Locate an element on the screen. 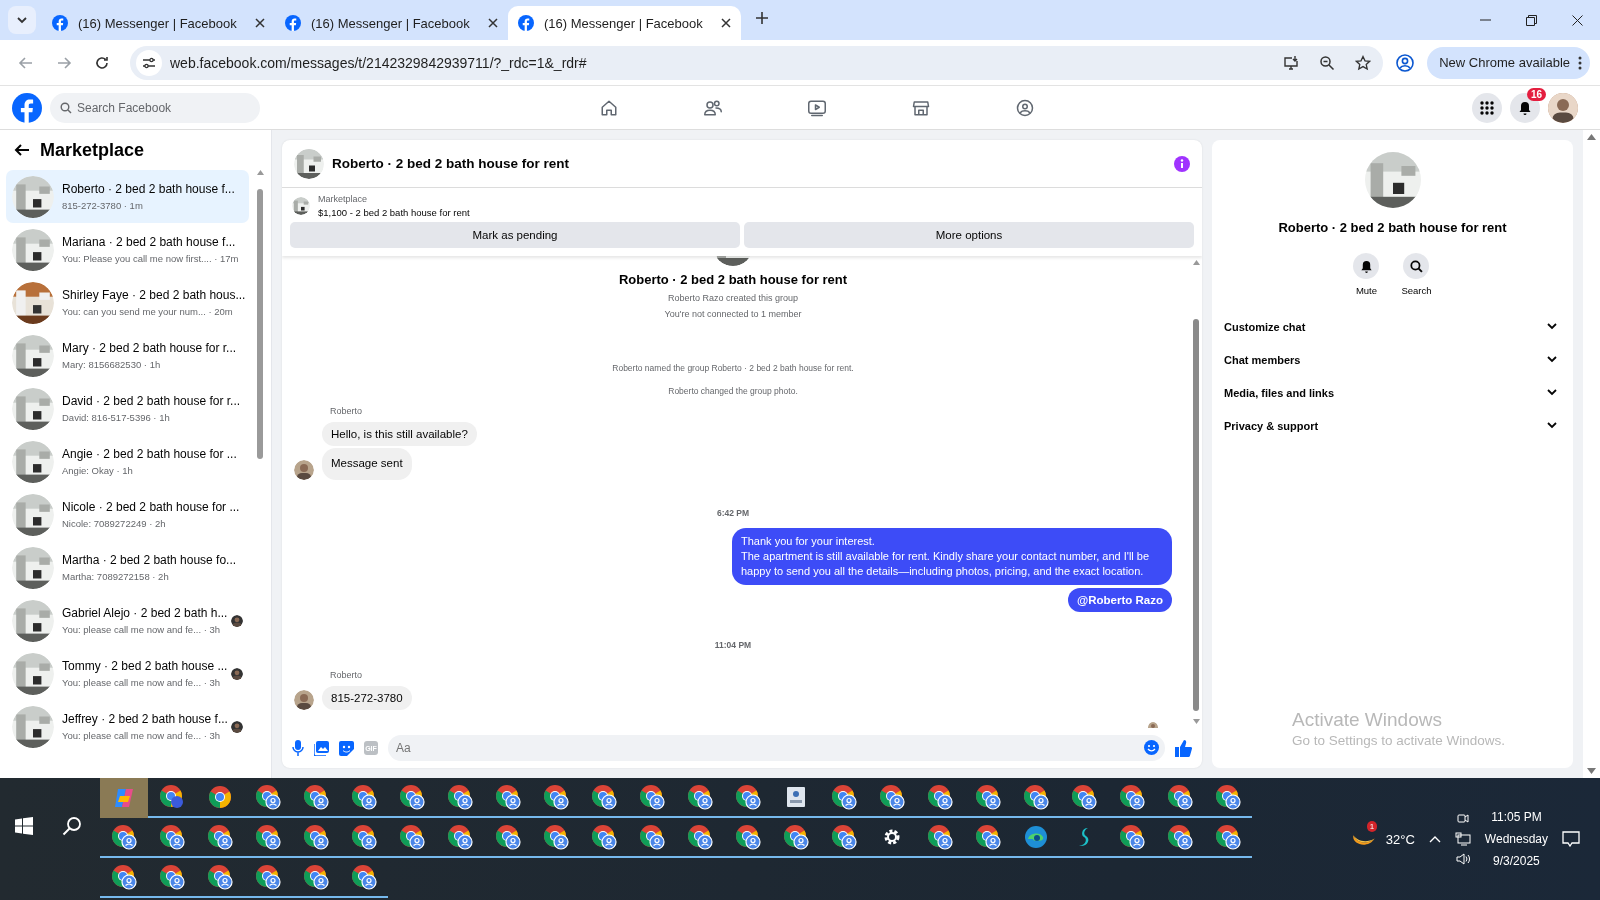 The image size is (1600, 900). speaker-icon is located at coordinates (1462, 859).